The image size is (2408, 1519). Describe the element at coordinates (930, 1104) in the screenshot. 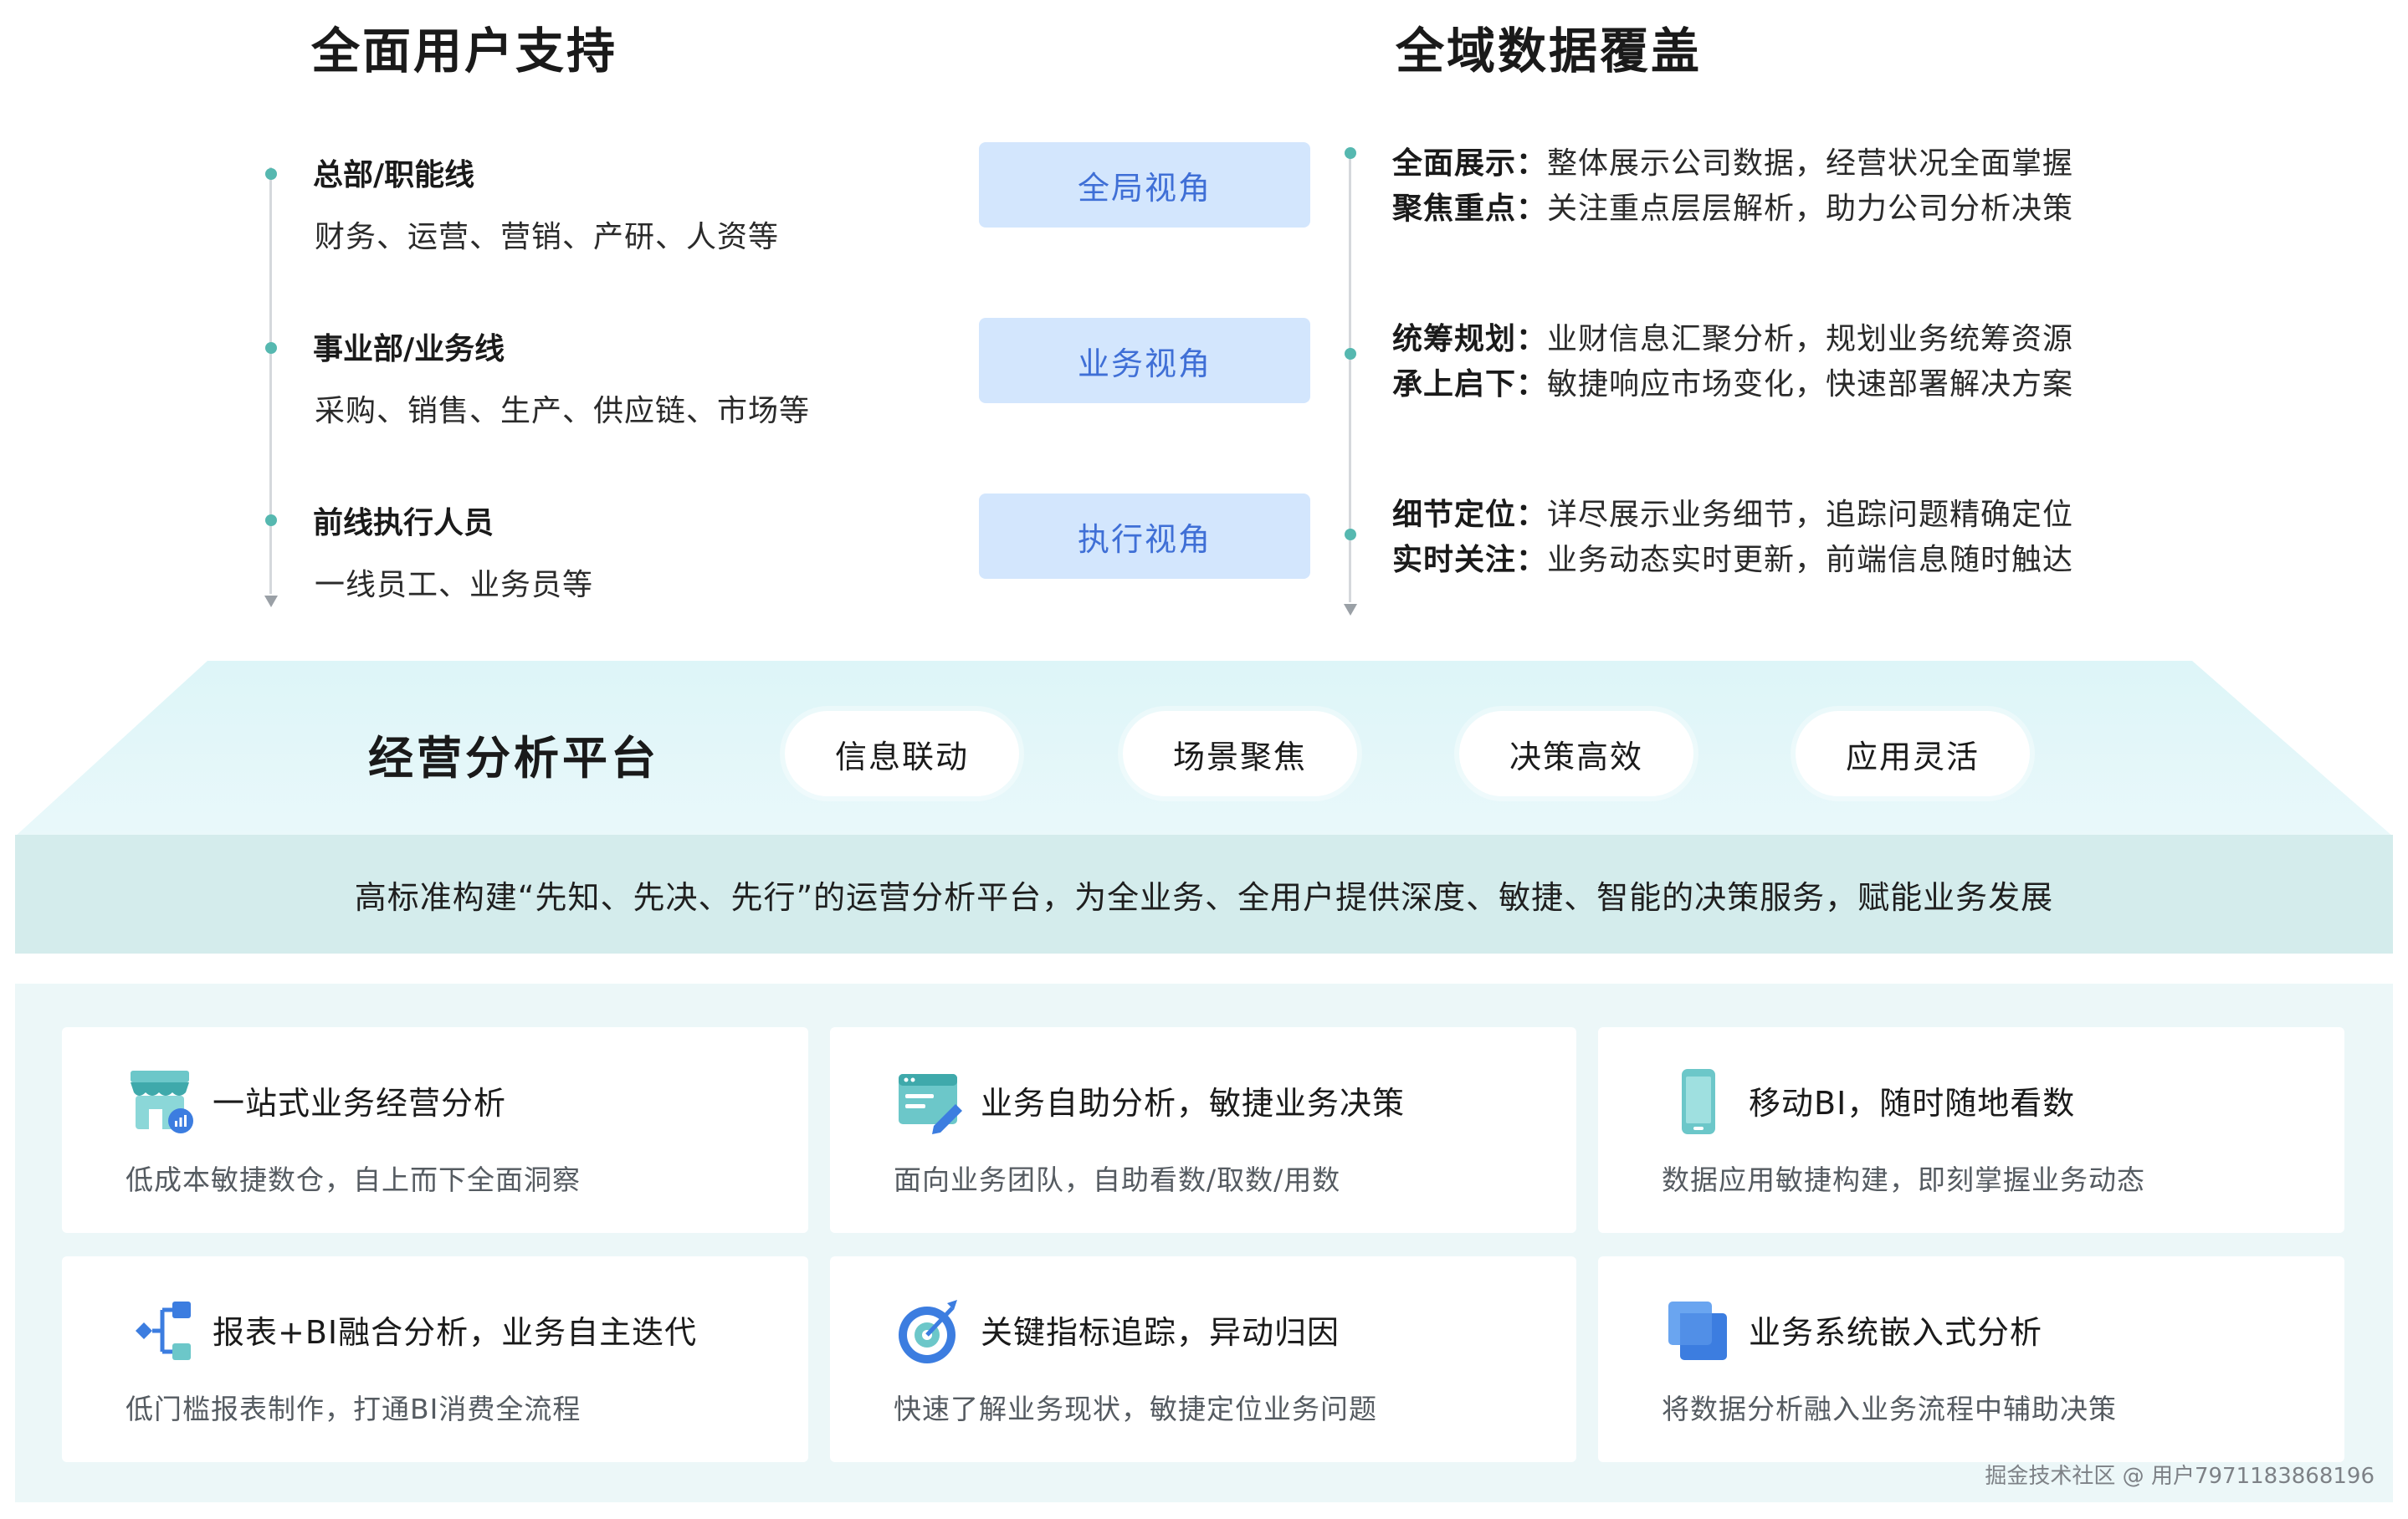

I see `browser-pen-icon` at that location.